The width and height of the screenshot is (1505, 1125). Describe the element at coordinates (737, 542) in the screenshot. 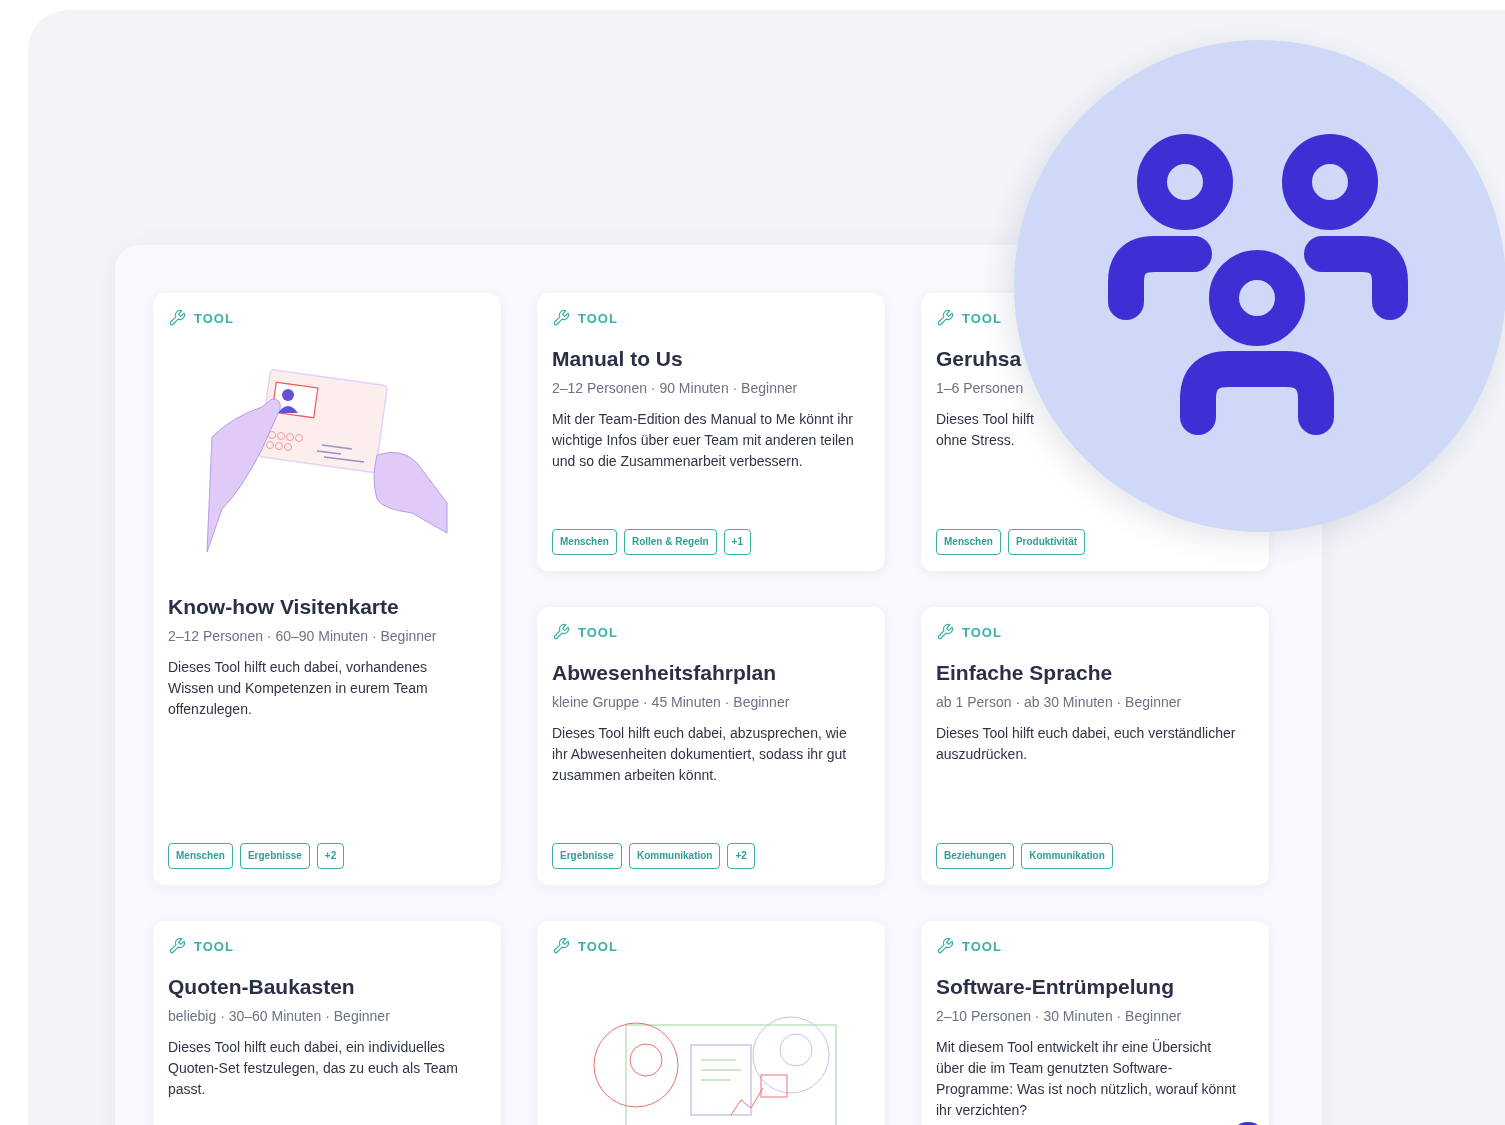

I see `topic-tag: +1` at that location.